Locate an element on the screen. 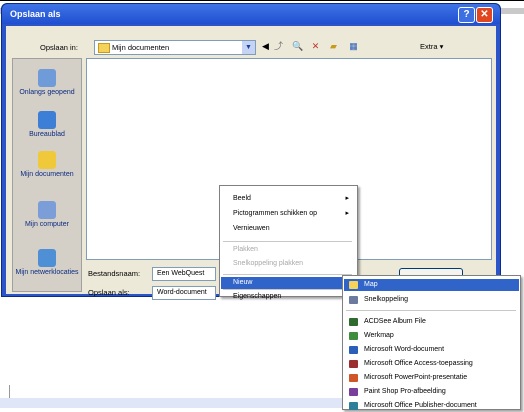 The image size is (524, 412). menu-item-label: ACDSee Album File is located at coordinates (395, 321).